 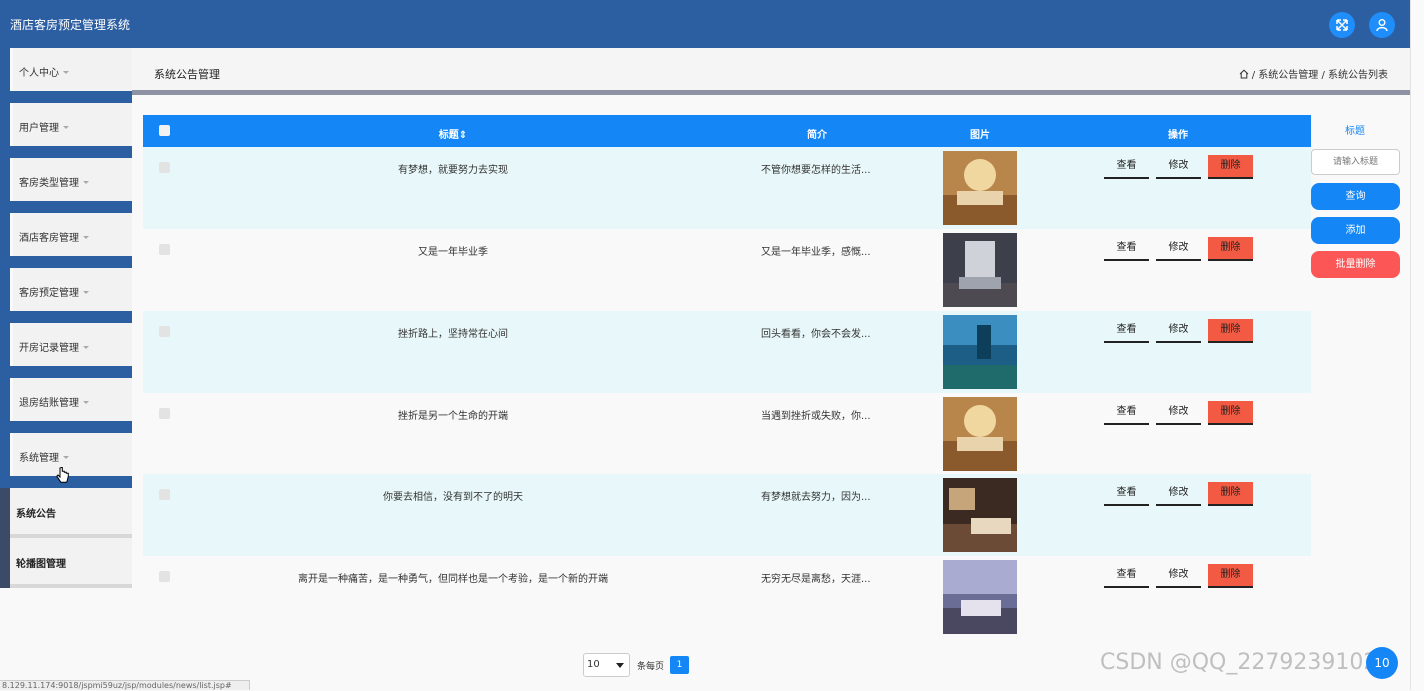 I want to click on header-divider, so click(x=771, y=92).